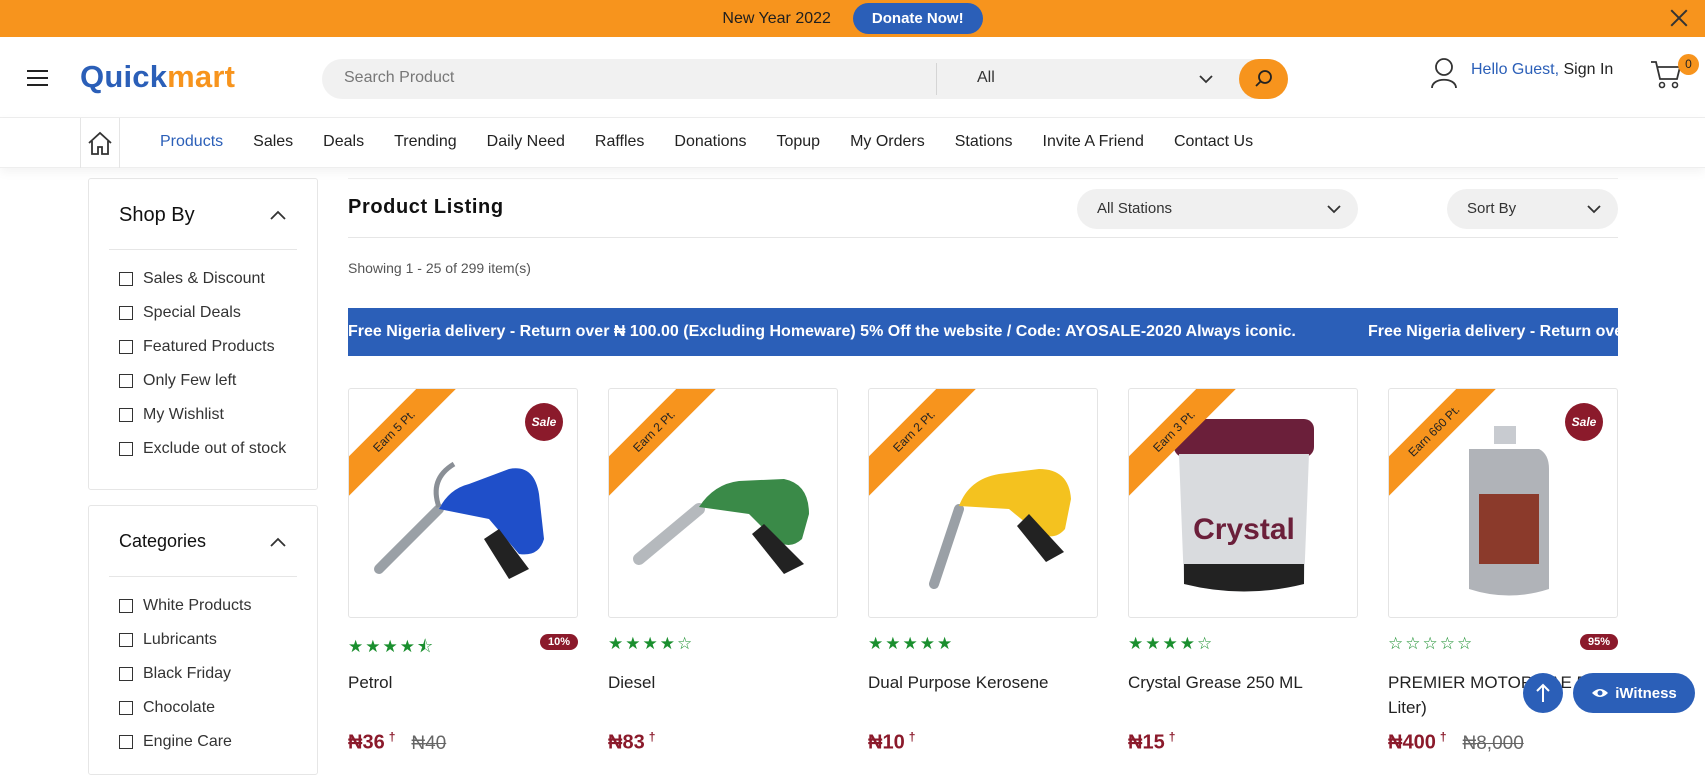  I want to click on category-select: All, so click(986, 78).